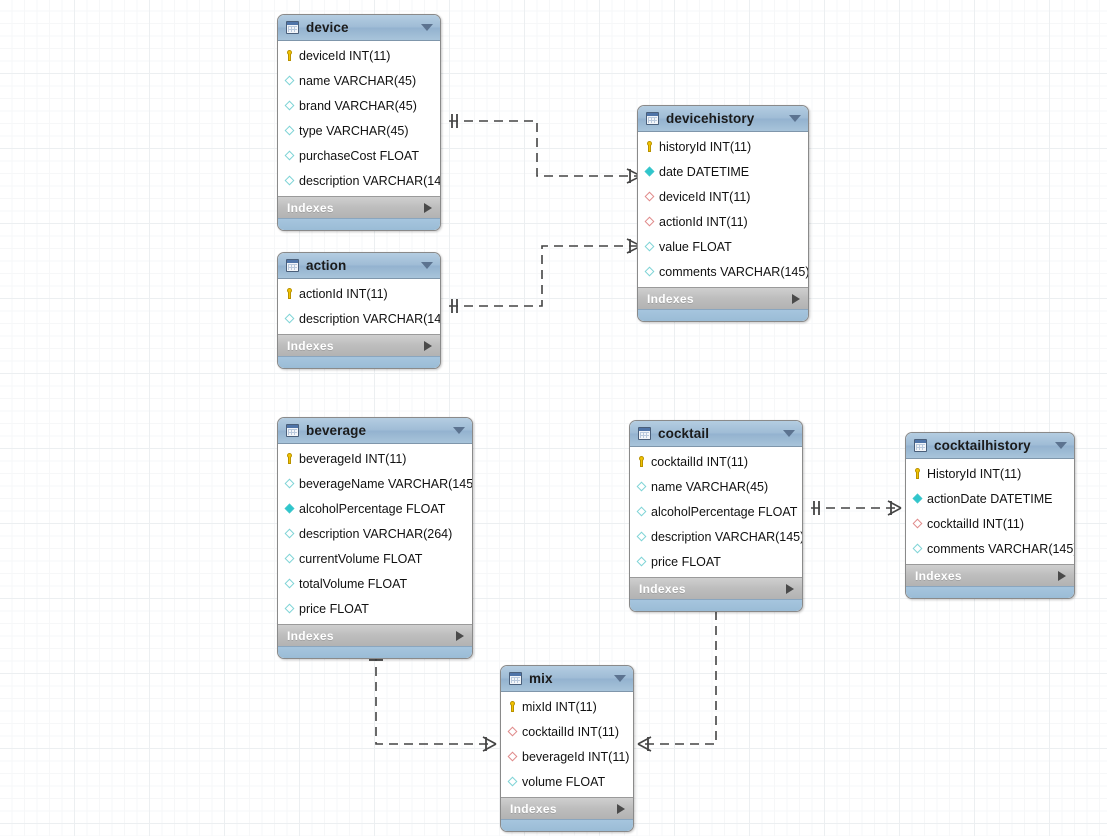 Image resolution: width=1107 pixels, height=836 pixels. Describe the element at coordinates (990, 498) in the screenshot. I see `table-column: actionDate DATETIME` at that location.